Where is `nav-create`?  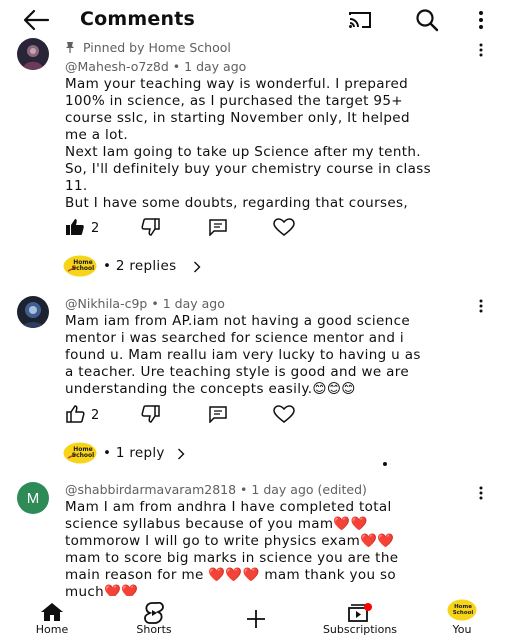 nav-create is located at coordinates (256, 618).